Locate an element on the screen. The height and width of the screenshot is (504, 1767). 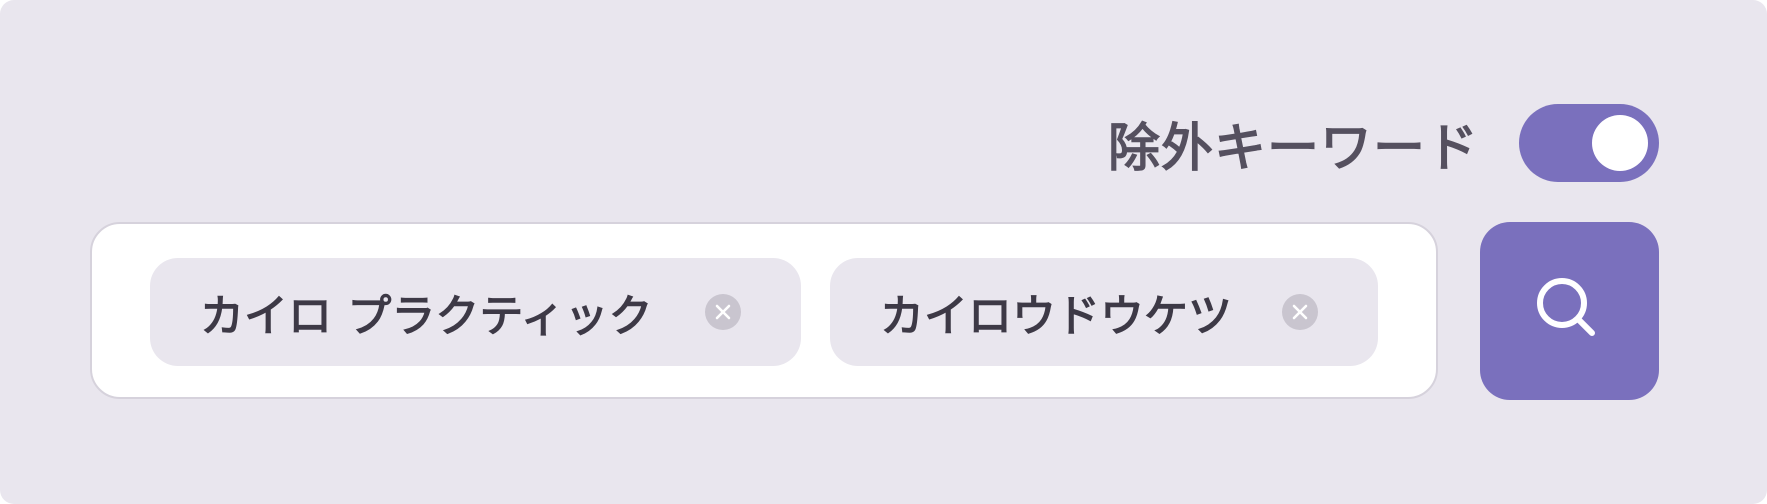
keyword-chip-label: カイロウドウケツ is located at coordinates (1056, 316).